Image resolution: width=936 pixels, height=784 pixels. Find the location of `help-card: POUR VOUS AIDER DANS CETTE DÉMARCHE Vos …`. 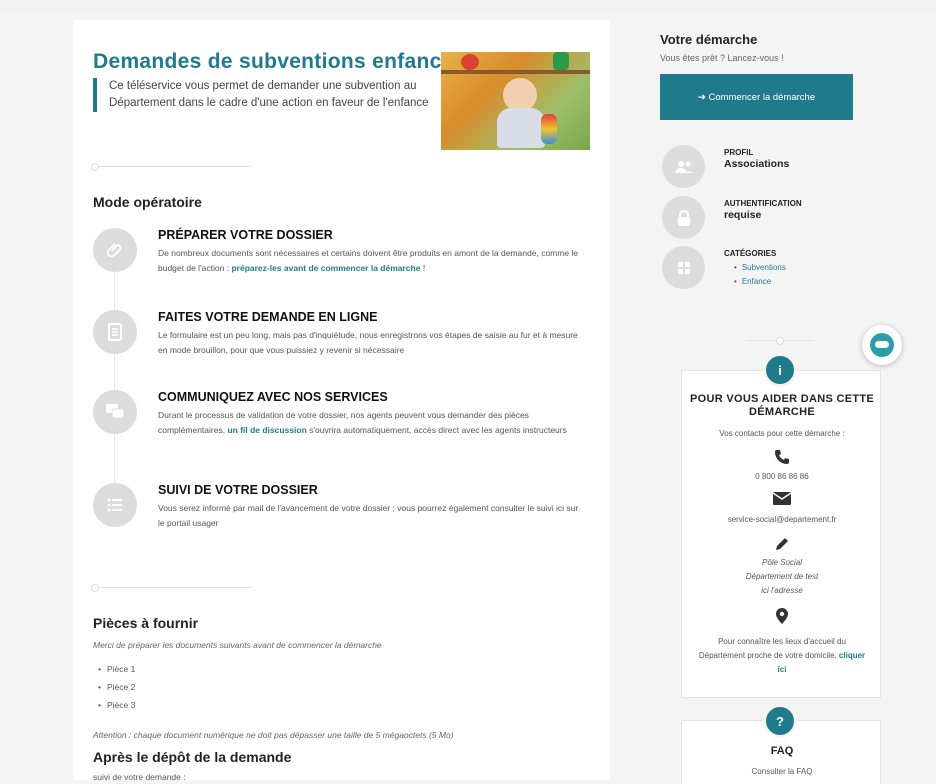

help-card: POUR VOUS AIDER DANS CETTE DÉMARCHE Vos … is located at coordinates (781, 534).